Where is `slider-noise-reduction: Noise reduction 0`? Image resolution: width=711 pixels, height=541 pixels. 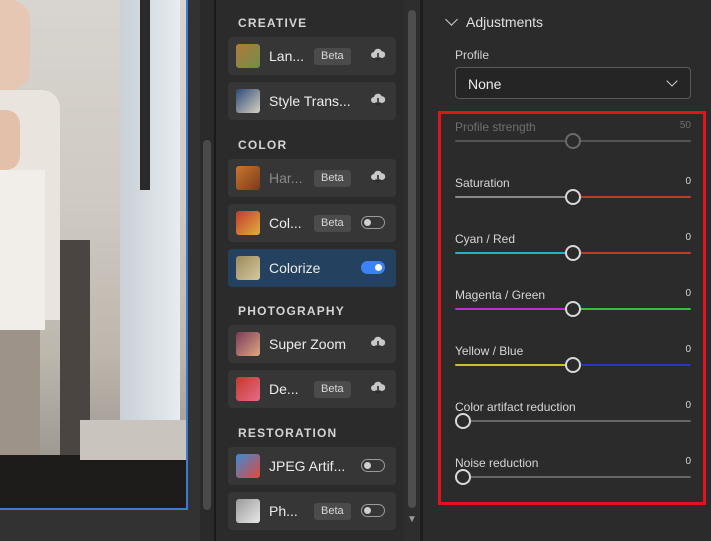 slider-noise-reduction: Noise reduction 0 is located at coordinates (573, 476).